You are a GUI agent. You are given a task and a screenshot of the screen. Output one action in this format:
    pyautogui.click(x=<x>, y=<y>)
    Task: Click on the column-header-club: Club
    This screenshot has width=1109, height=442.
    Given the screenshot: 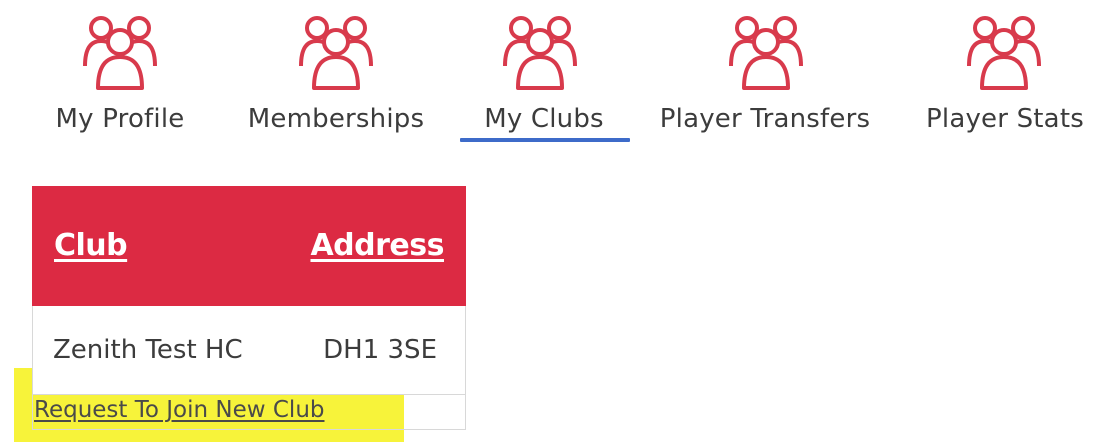 What is the action you would take?
    pyautogui.click(x=91, y=245)
    